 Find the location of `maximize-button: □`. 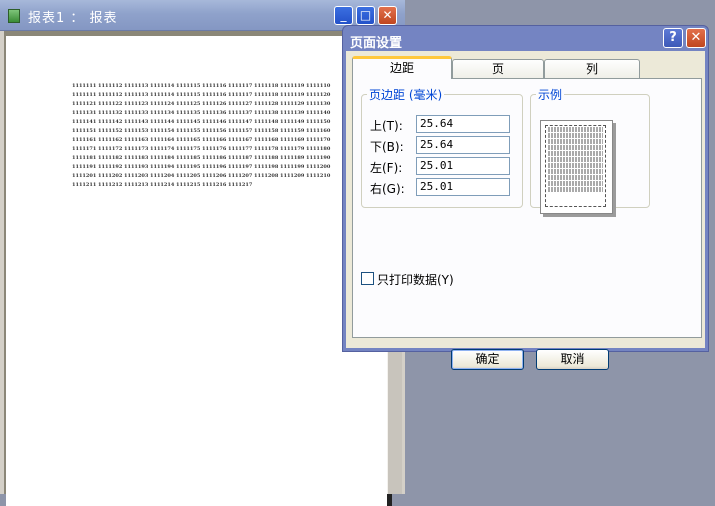

maximize-button: □ is located at coordinates (365, 15).